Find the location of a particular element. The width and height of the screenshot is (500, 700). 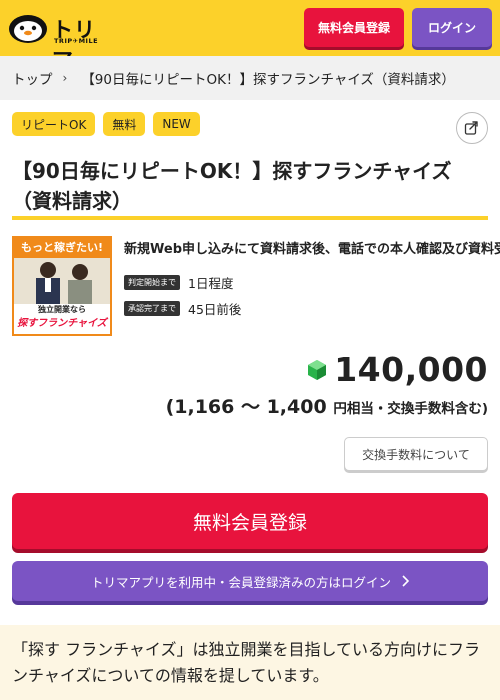

yen-range: (1,166 〜 1,400 is located at coordinates (246, 407).